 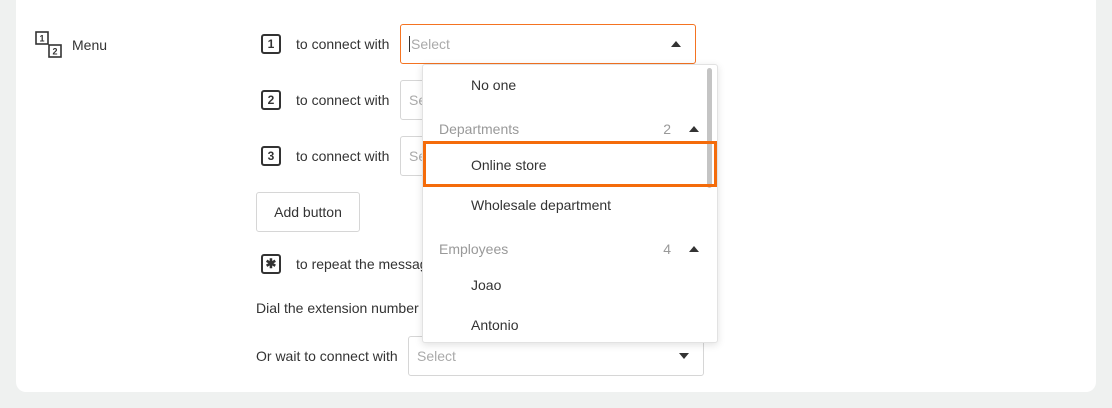 I want to click on repeat-row: ✱ to repeat the messag, so click(x=344, y=264).